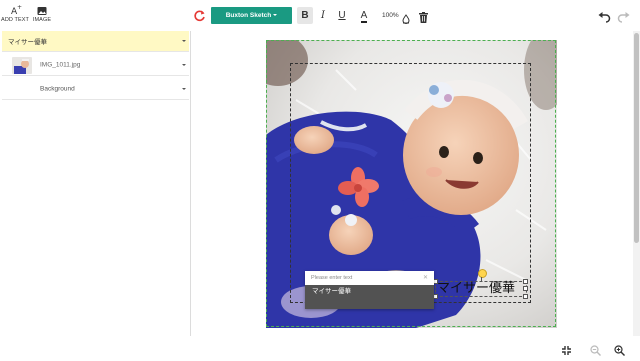 This screenshot has height=361, width=640. What do you see at coordinates (423, 19) in the screenshot?
I see `trash-icon` at bounding box center [423, 19].